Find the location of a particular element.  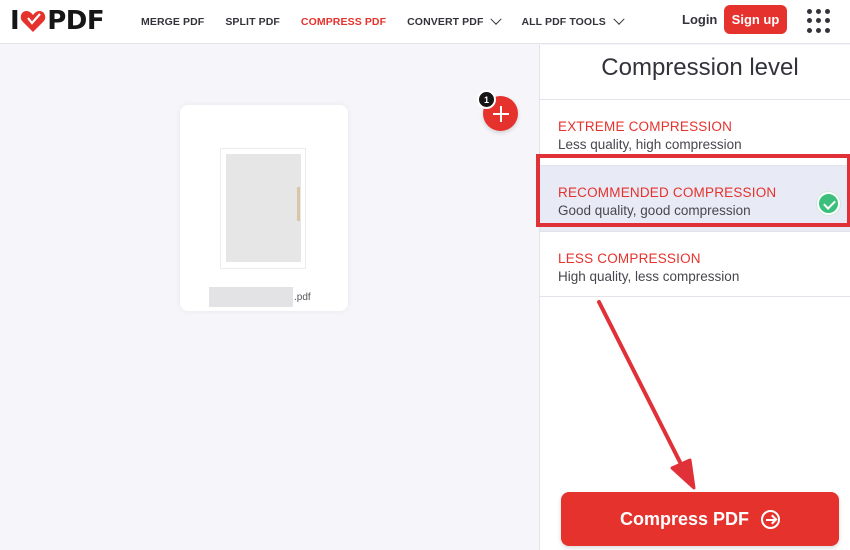

ilovepdf-logo: I PDF is located at coordinates (57, 21).